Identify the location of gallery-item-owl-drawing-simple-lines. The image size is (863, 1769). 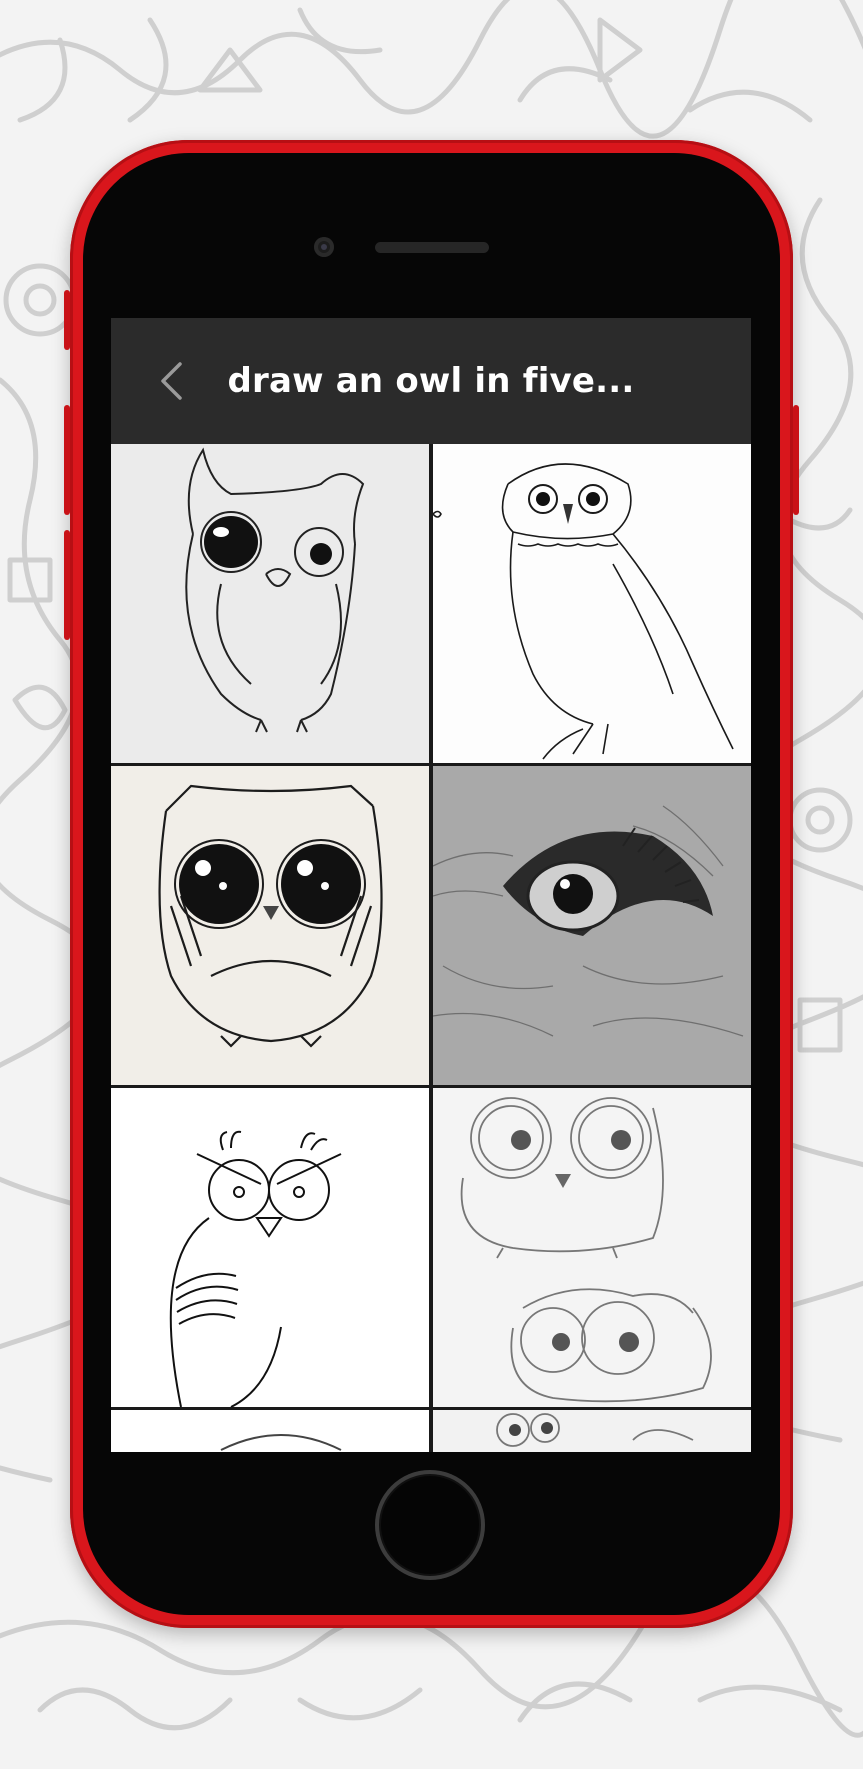
(270, 1247).